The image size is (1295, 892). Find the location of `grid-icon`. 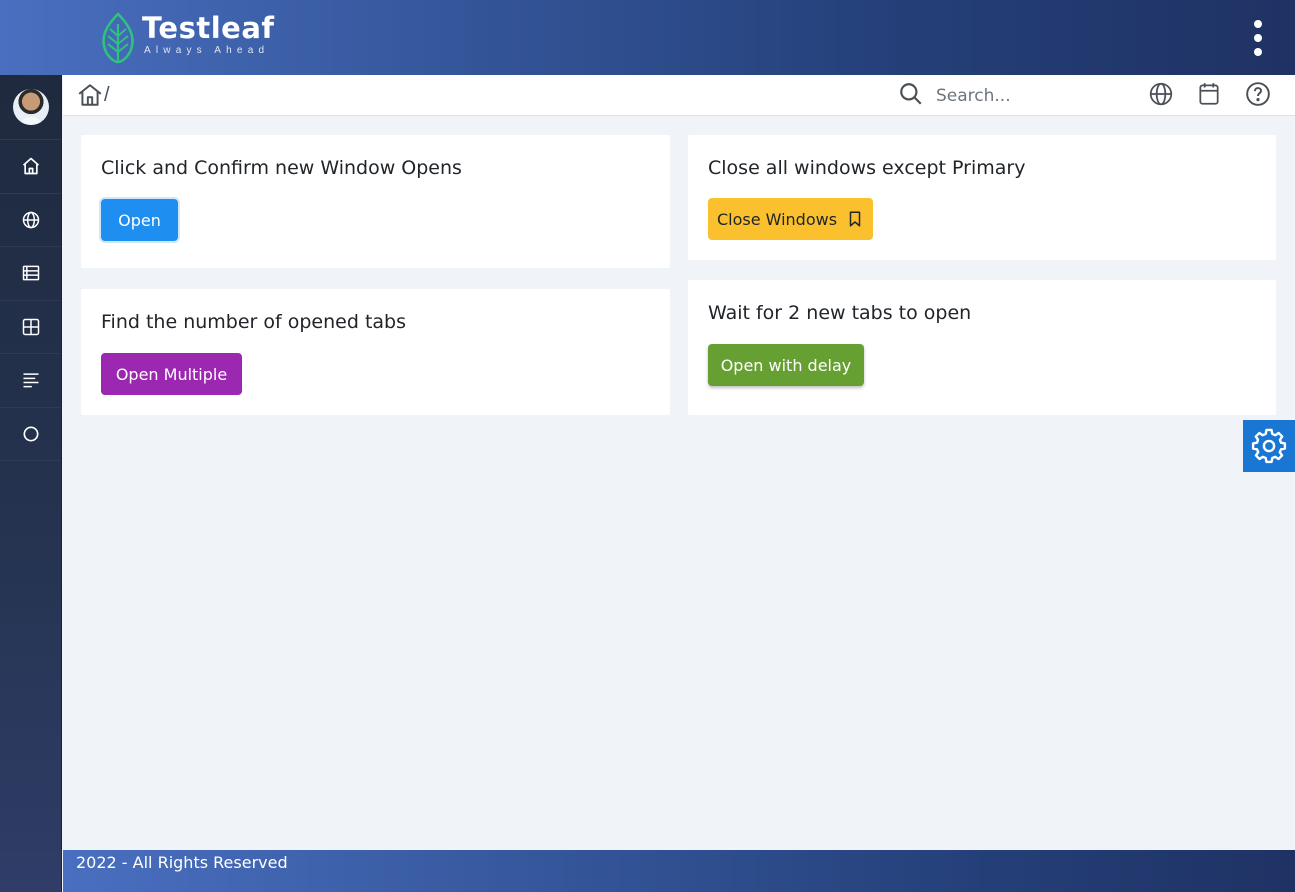

grid-icon is located at coordinates (30, 326).